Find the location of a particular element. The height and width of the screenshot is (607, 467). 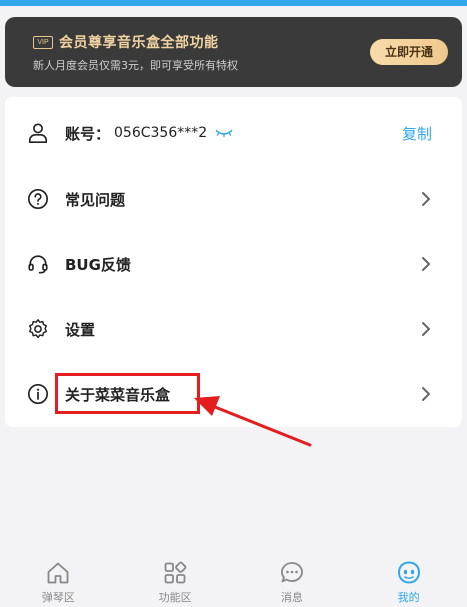

account-value: 056C356***2 is located at coordinates (161, 133).